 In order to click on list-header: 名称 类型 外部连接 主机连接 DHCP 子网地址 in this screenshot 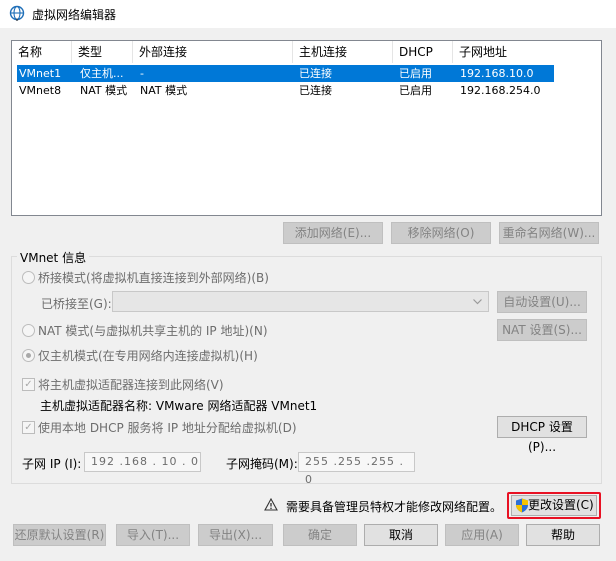, I will do `click(306, 52)`.